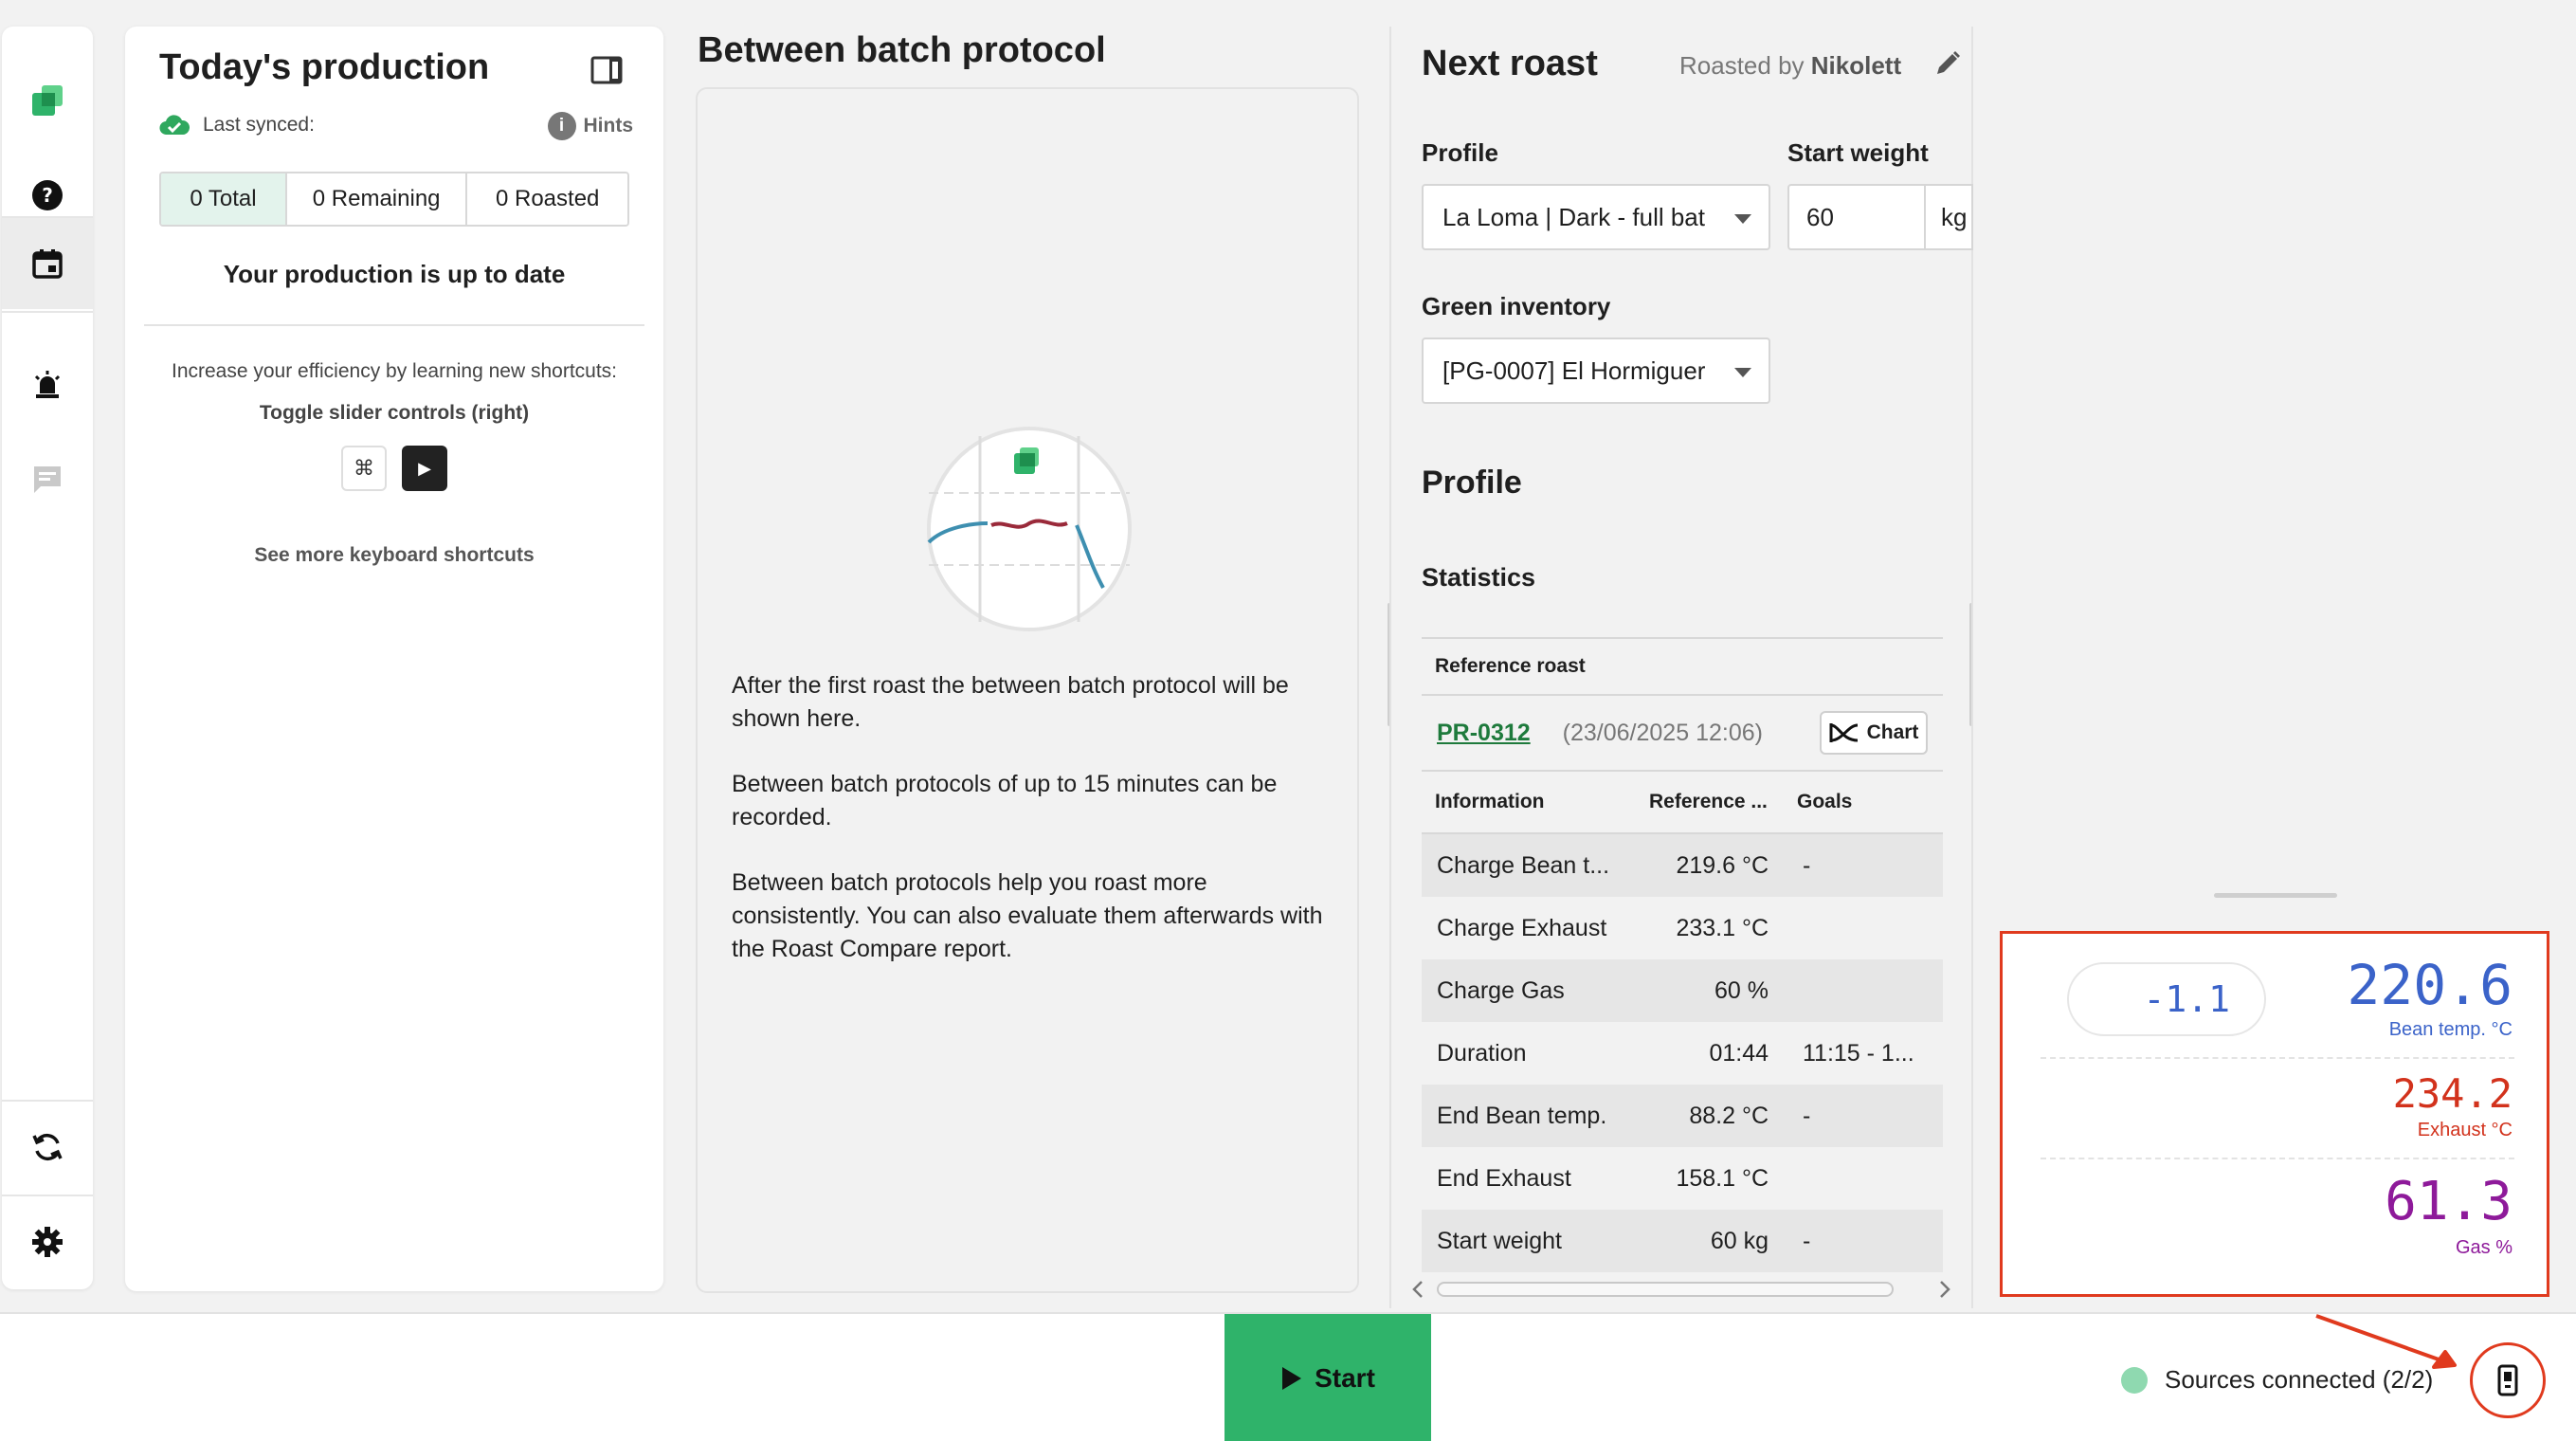 This screenshot has height=1441, width=2576. I want to click on bottom-bar: Start Sources connected (2/2), so click(1288, 1376).